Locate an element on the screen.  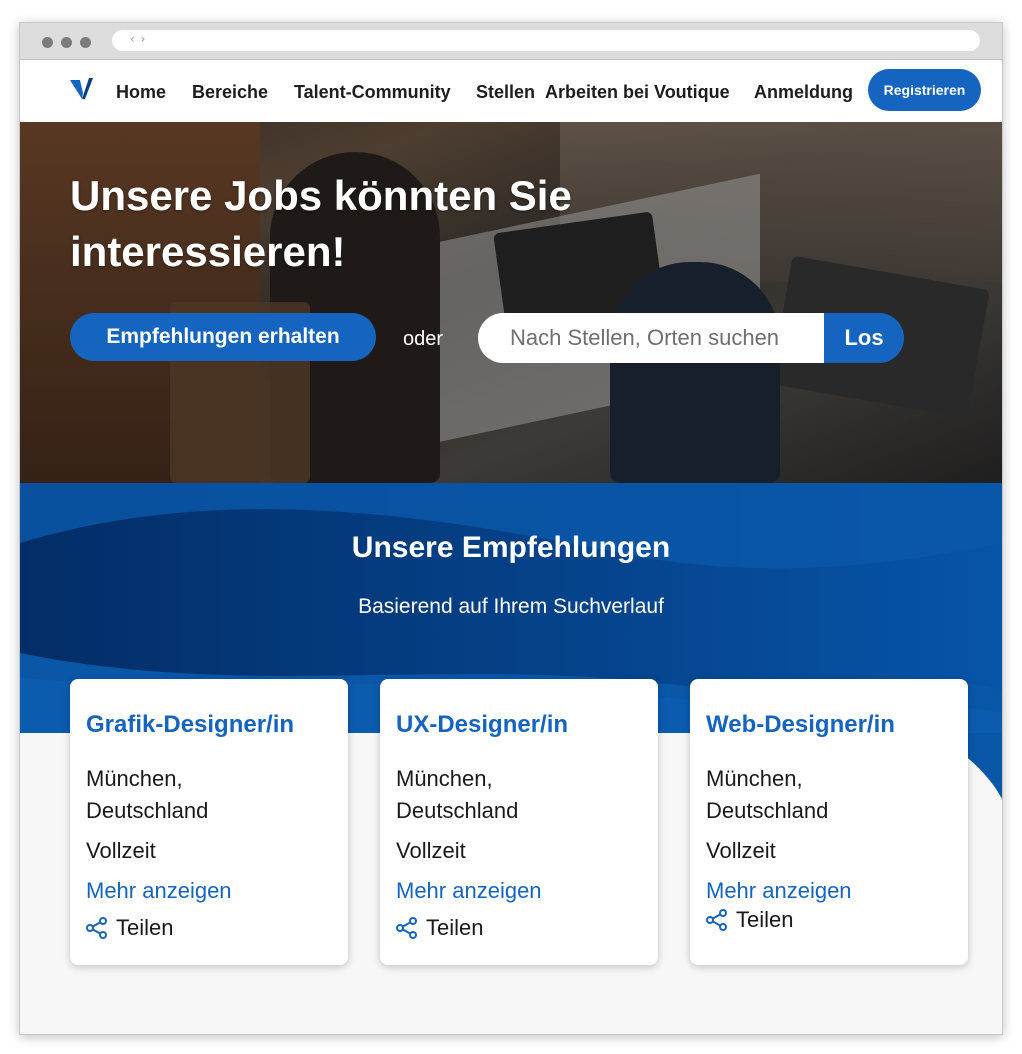
get-recommendations-button: Empfehlungen erhalten is located at coordinates (223, 337).